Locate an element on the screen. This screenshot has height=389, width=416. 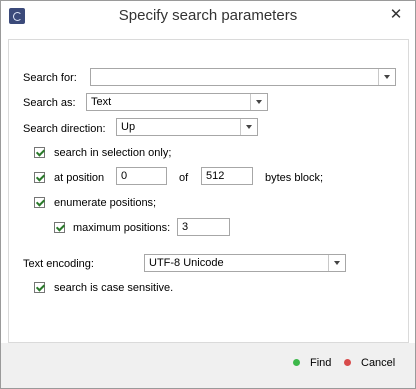
dialog-title: Specify search parameters is located at coordinates (208, 15).